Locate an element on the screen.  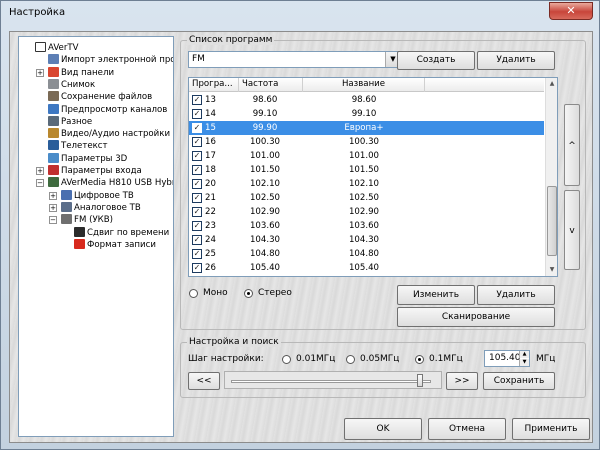
table-row: ✓ 23 103.60 103.60 is located at coordinates (366, 226).